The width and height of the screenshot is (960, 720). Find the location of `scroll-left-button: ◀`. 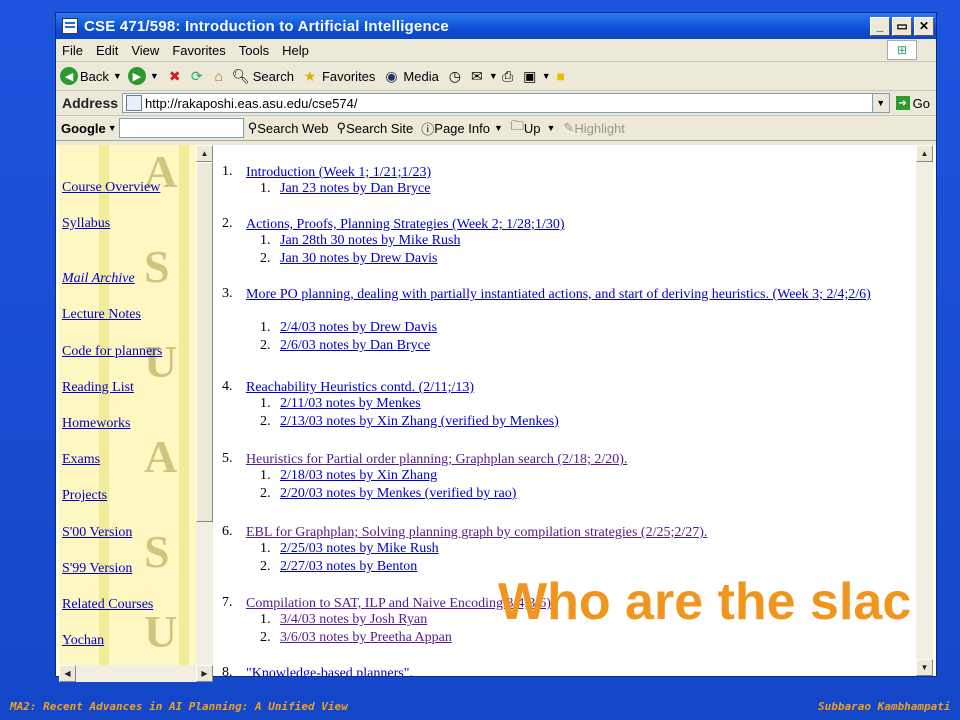

scroll-left-button: ◀ is located at coordinates (67, 673).